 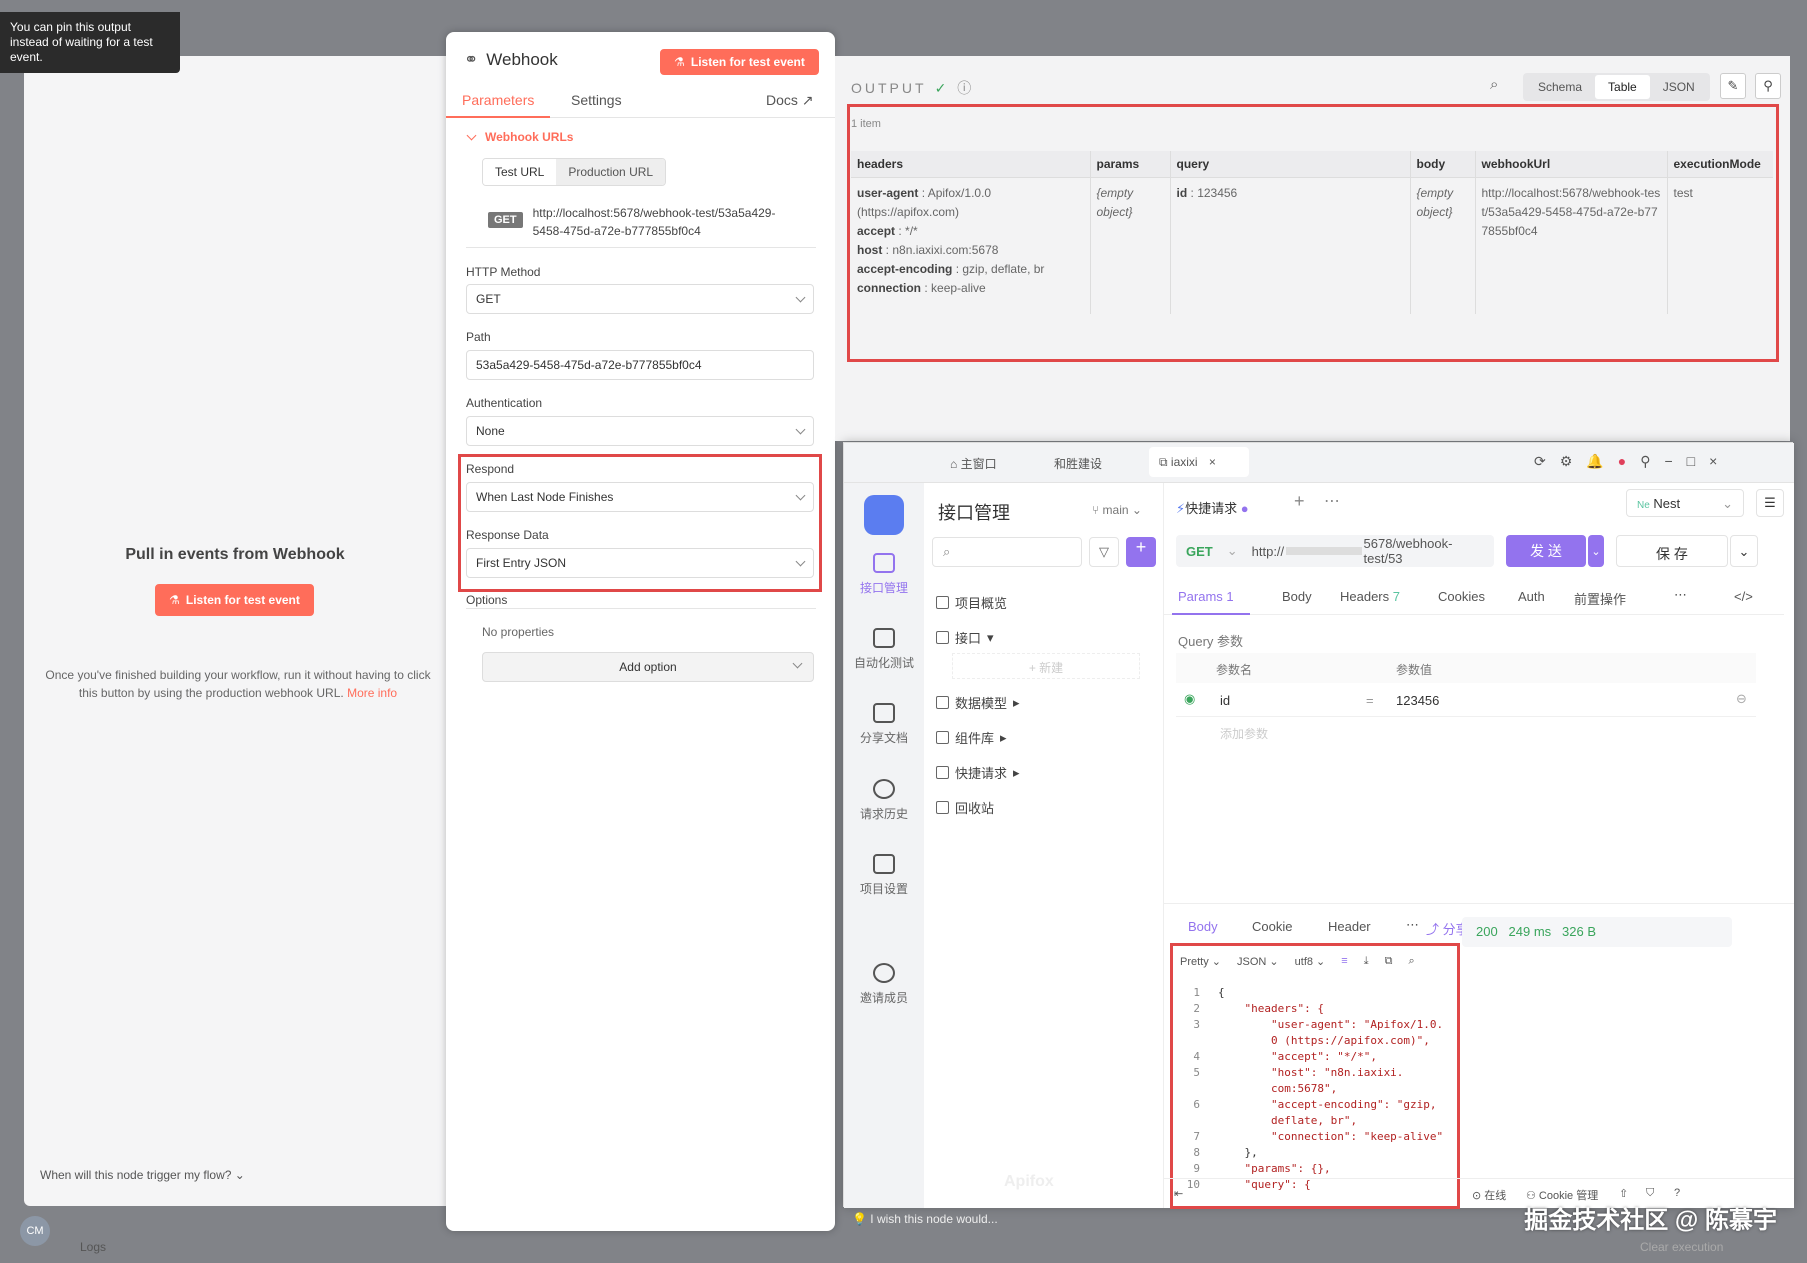 What do you see at coordinates (519, 137) in the screenshot?
I see `webhook-urls-toggle: Webhook URLs` at bounding box center [519, 137].